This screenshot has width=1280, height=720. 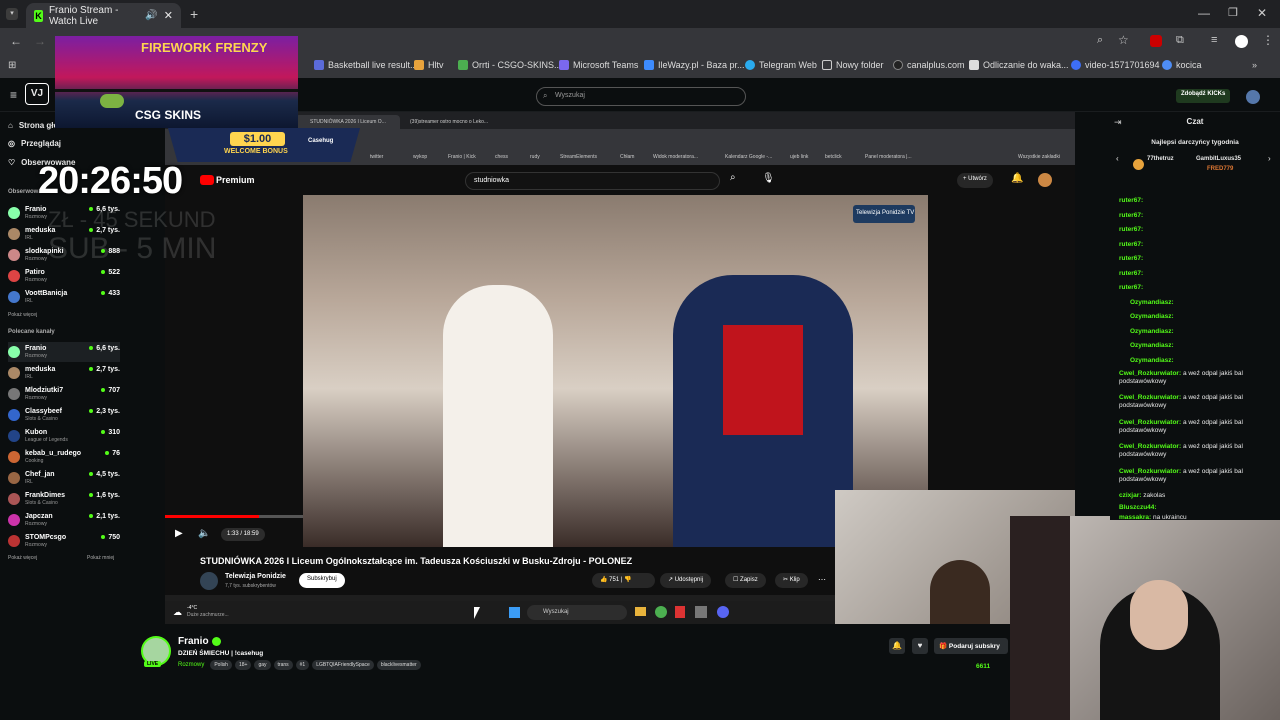 I want to click on sidebar-channel: Chef_jan IRL 4,5 tys., so click(x=64, y=478).